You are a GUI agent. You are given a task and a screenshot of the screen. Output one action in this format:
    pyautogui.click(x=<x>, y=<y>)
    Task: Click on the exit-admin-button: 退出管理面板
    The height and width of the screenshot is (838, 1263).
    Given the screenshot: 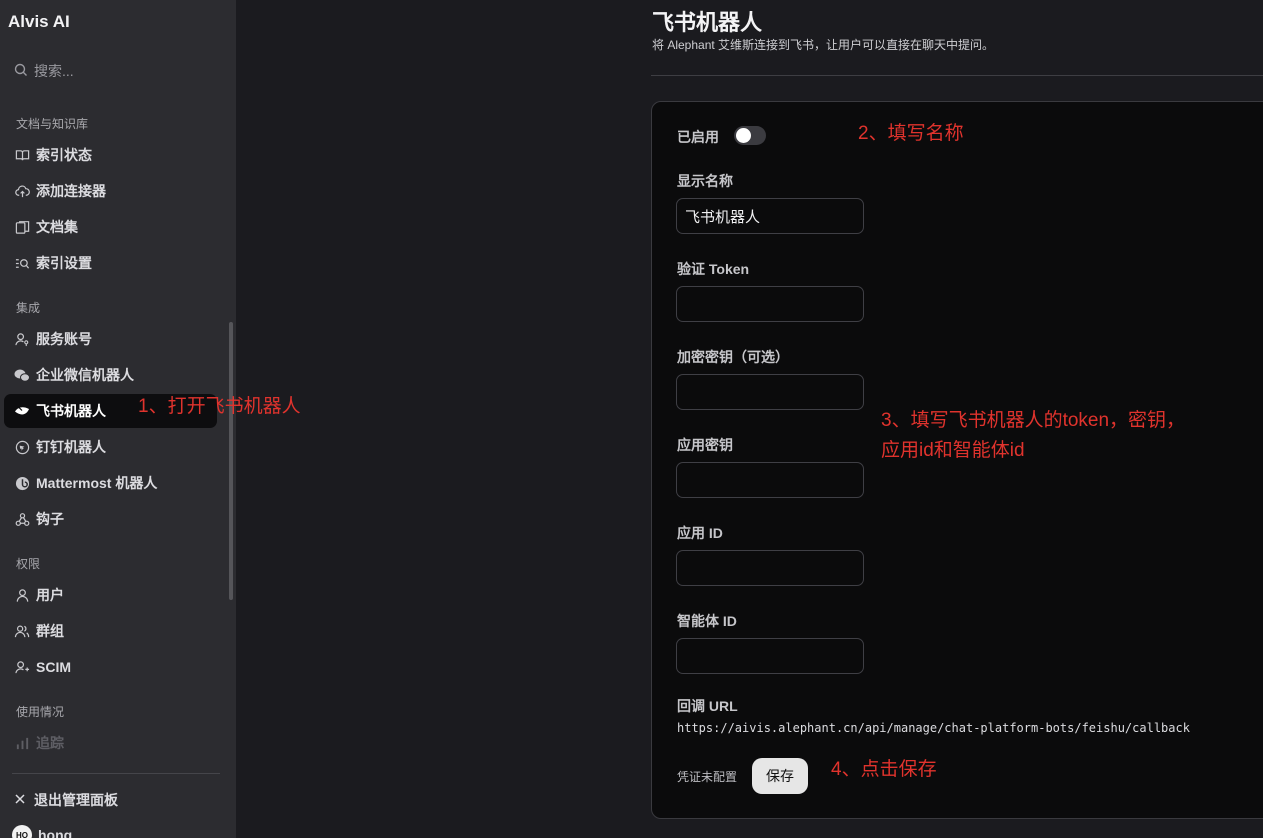 What is the action you would take?
    pyautogui.click(x=66, y=800)
    